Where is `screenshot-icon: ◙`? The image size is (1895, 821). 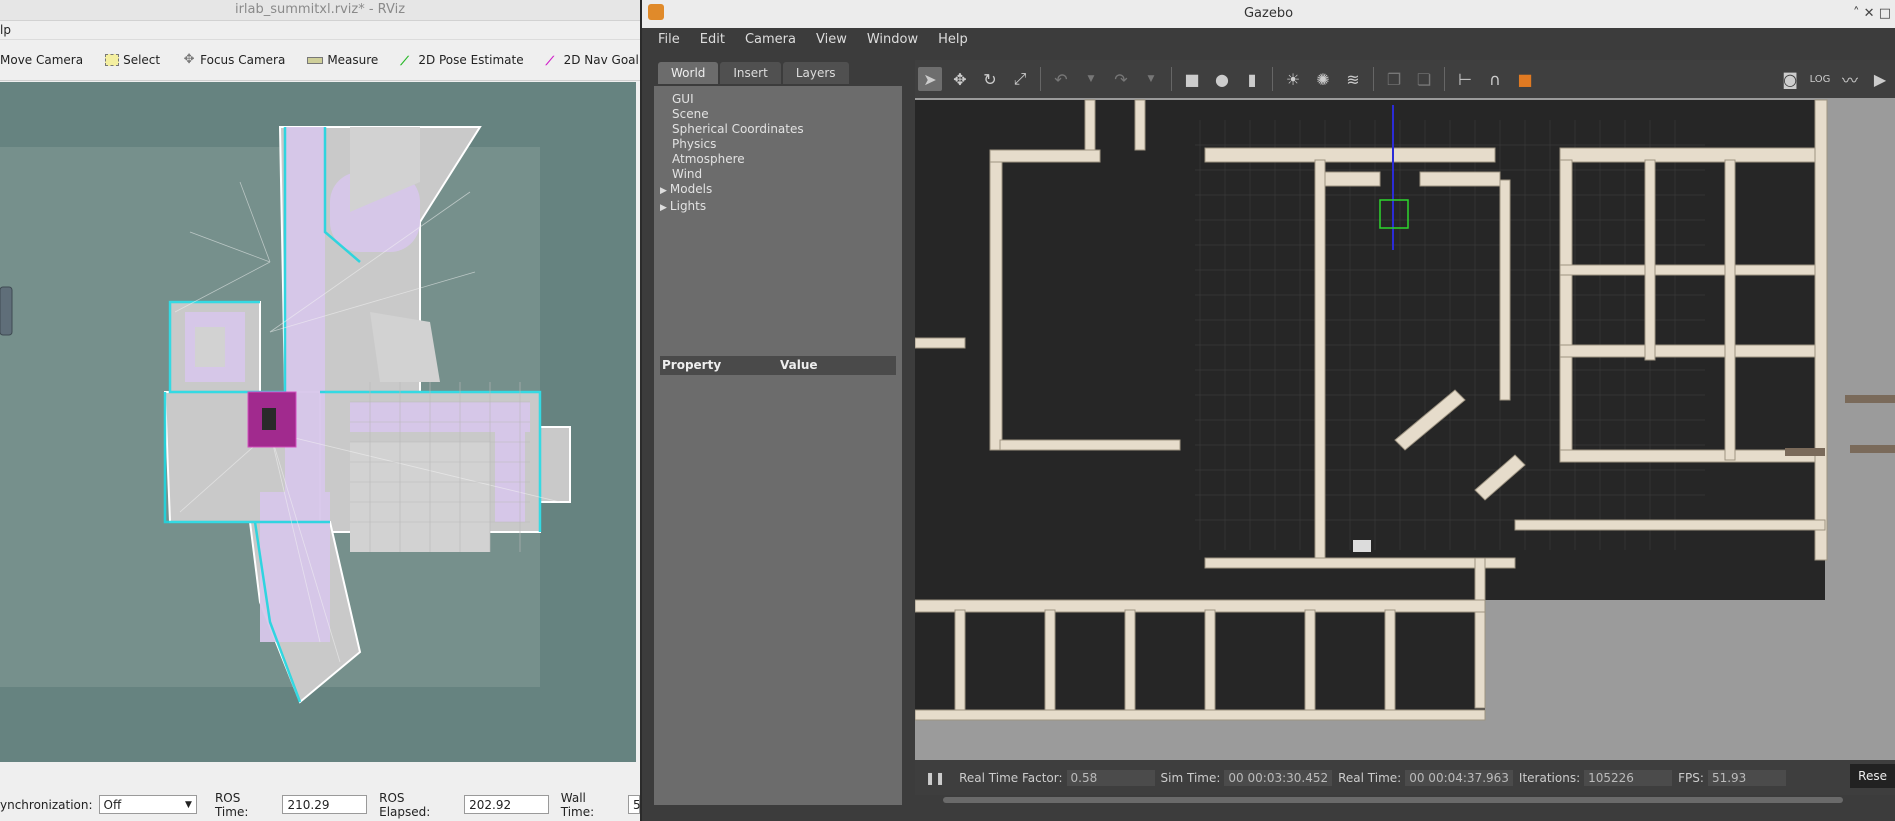
screenshot-icon: ◙ is located at coordinates (1790, 79).